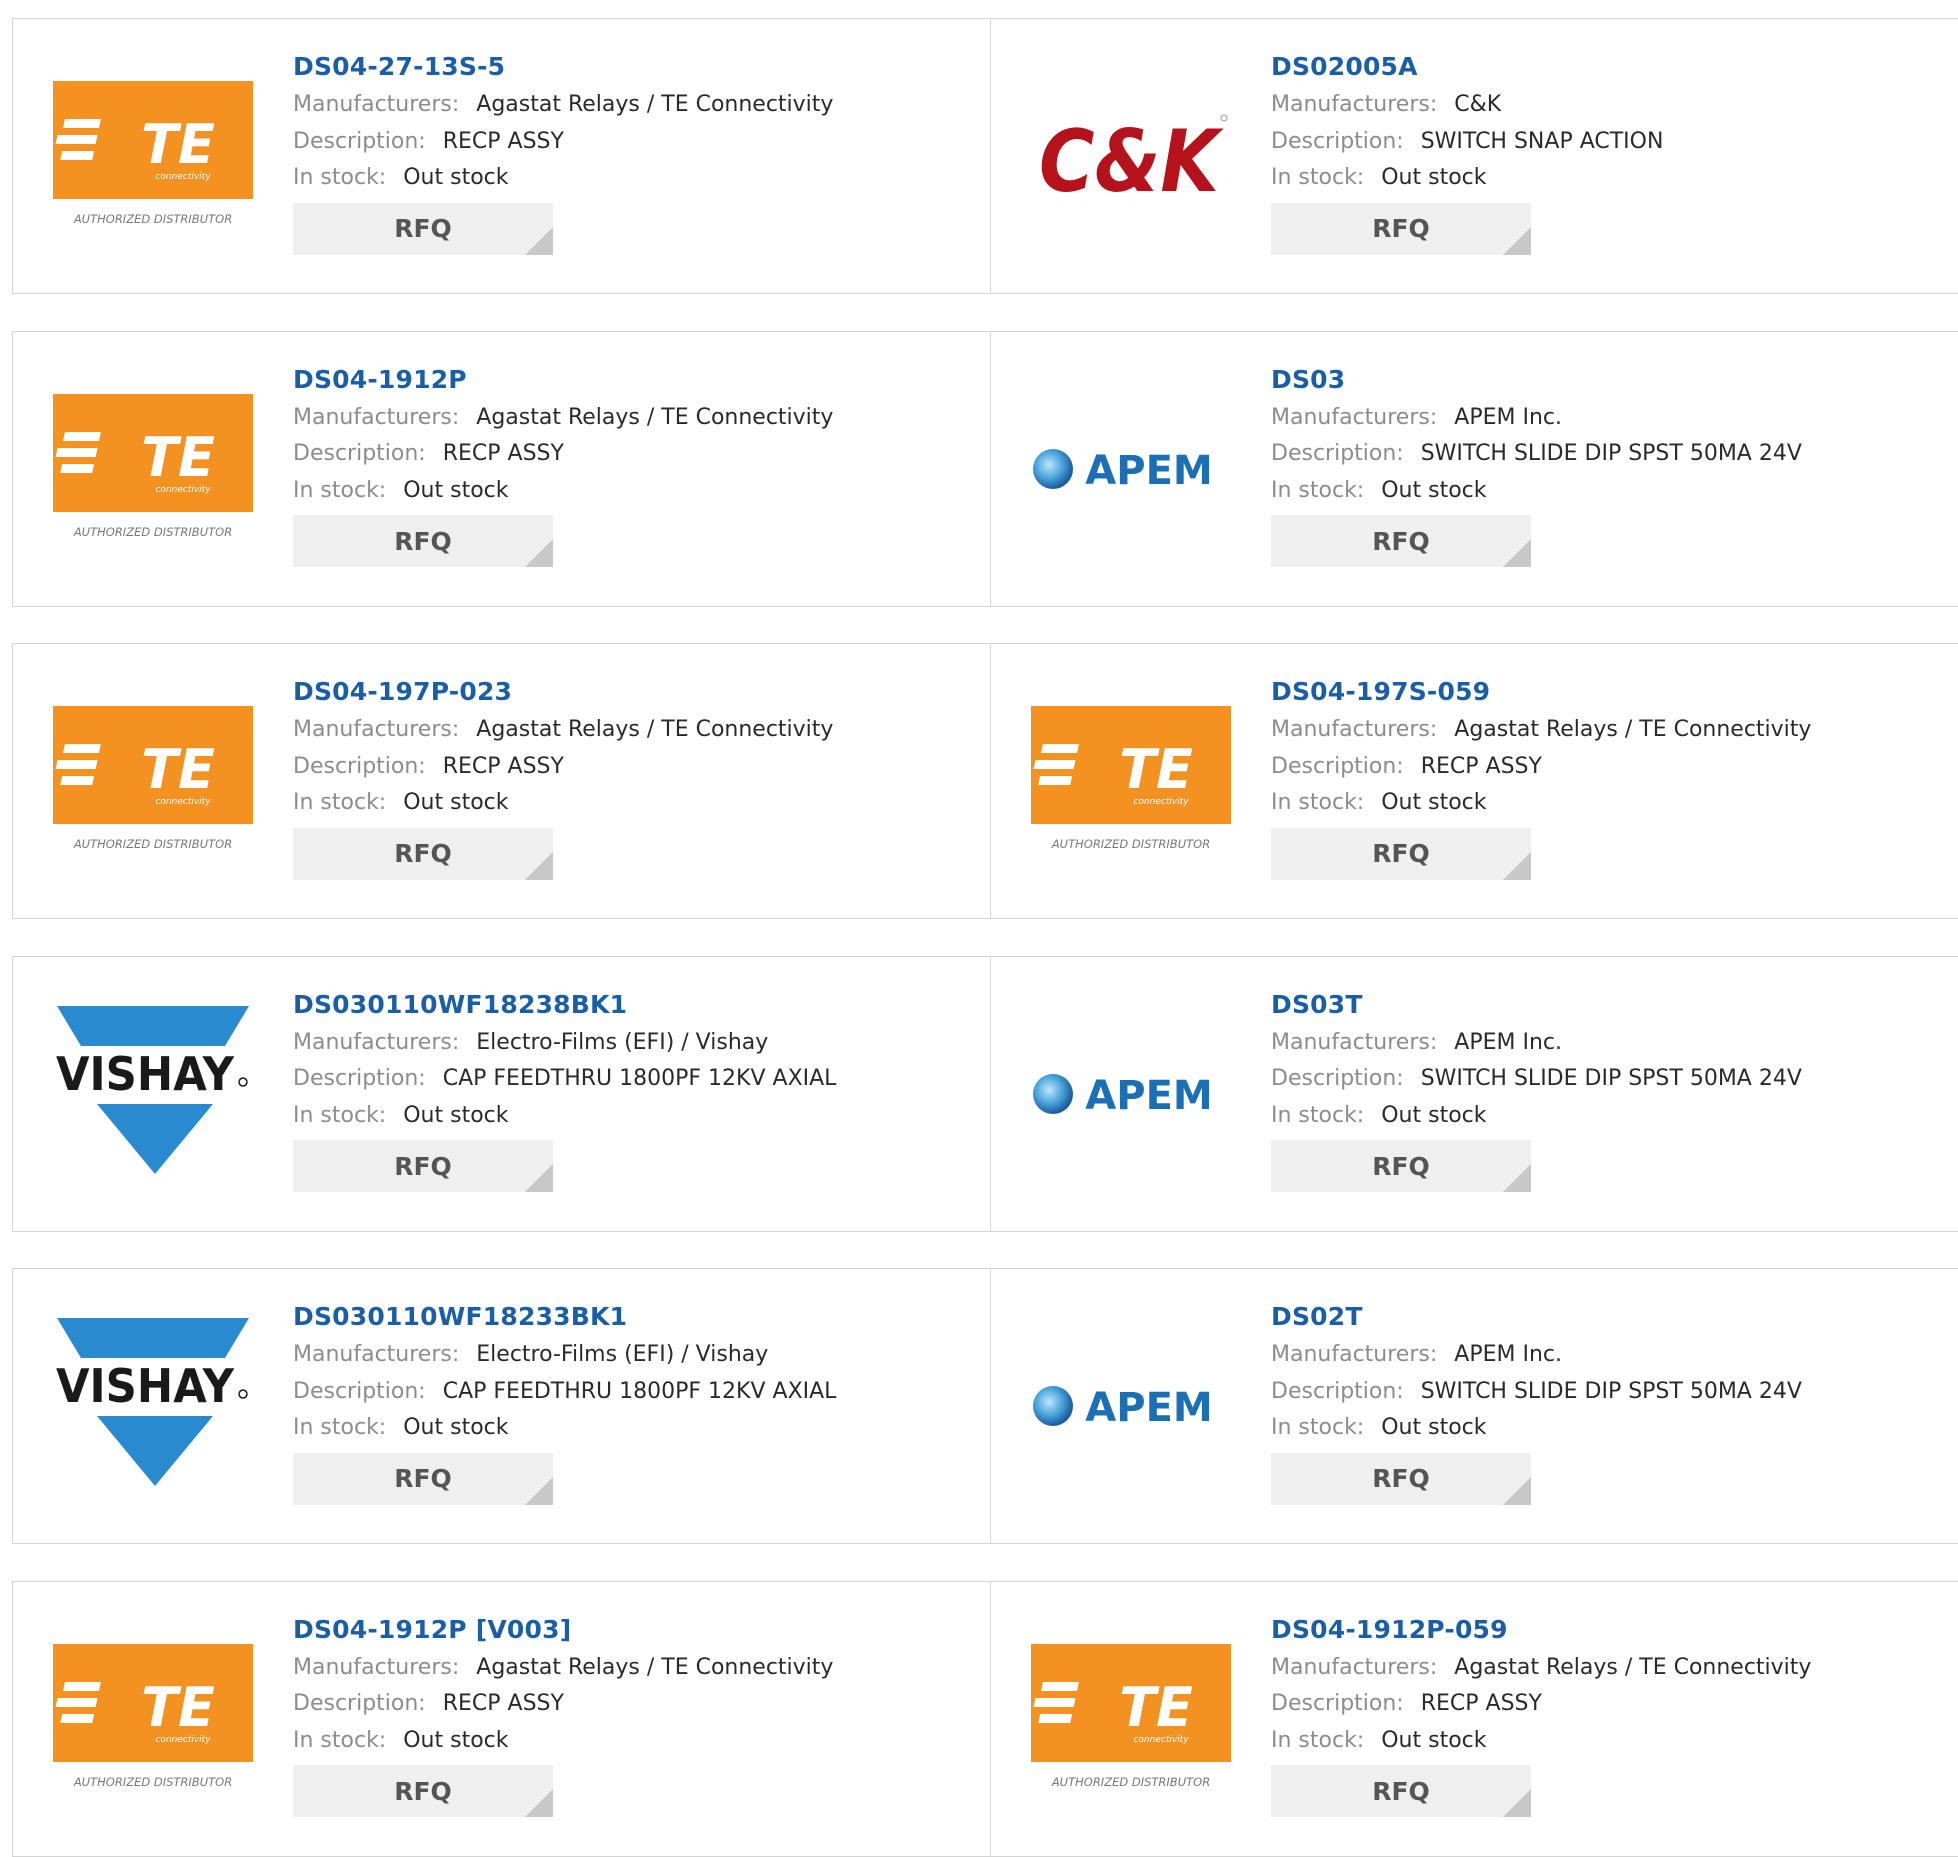  Describe the element at coordinates (1508, 1354) in the screenshot. I see `manufacturer-value: APEM Inc.` at that location.